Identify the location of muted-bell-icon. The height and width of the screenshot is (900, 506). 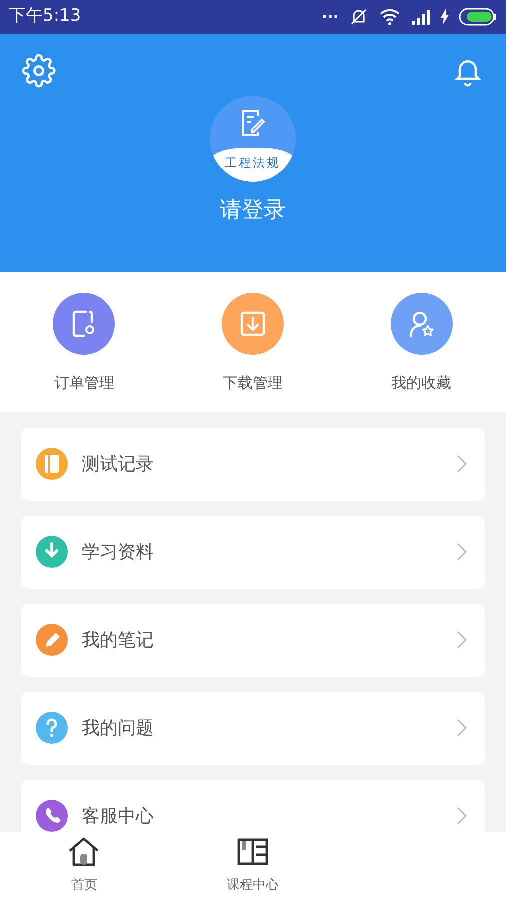
(359, 17).